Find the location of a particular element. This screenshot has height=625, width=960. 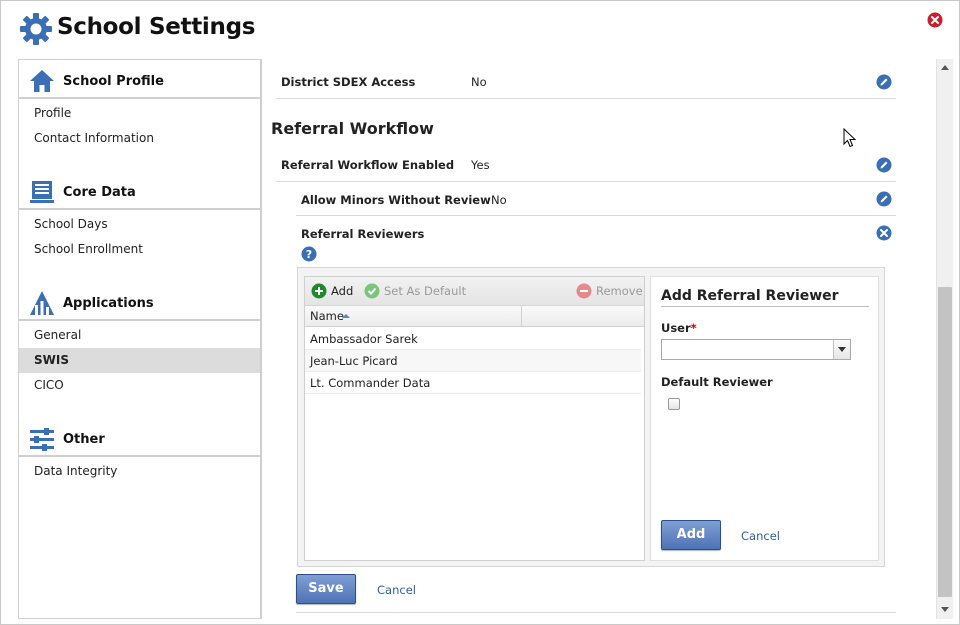

sidebar-section-applications: Applications General SWIS CICO is located at coordinates (139, 340).